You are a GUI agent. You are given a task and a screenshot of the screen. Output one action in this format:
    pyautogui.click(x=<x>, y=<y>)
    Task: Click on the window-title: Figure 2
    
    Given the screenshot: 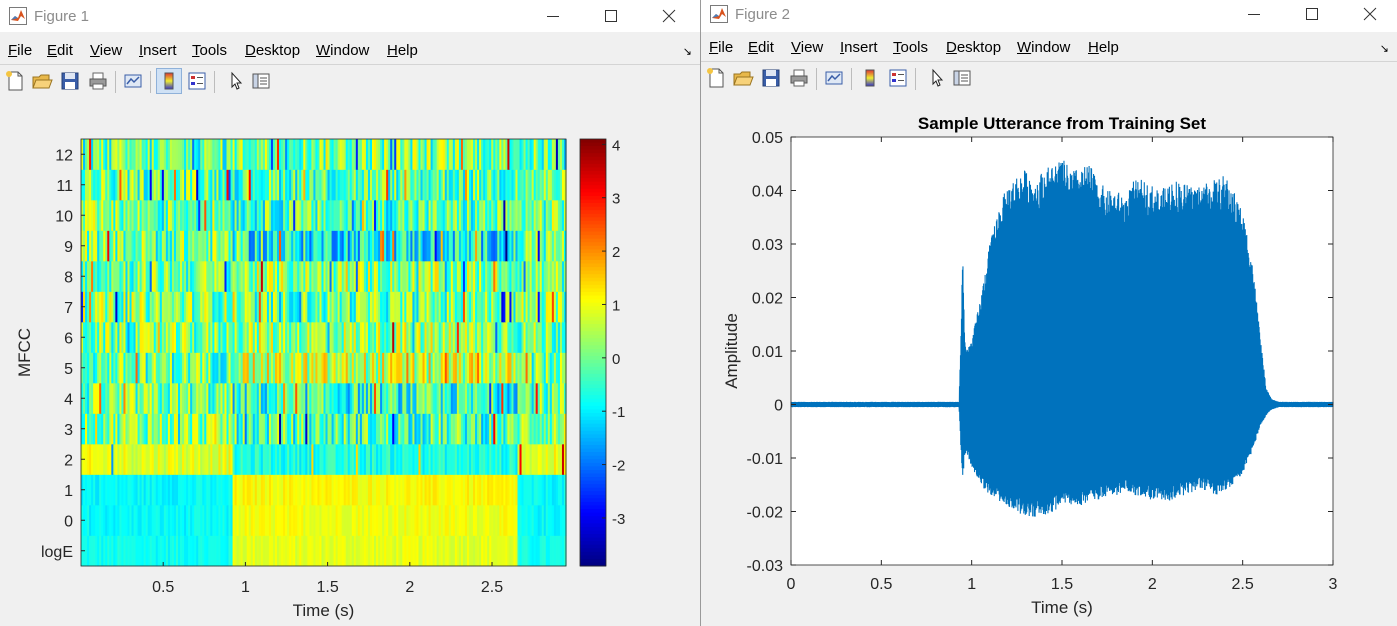 What is the action you would take?
    pyautogui.click(x=763, y=14)
    